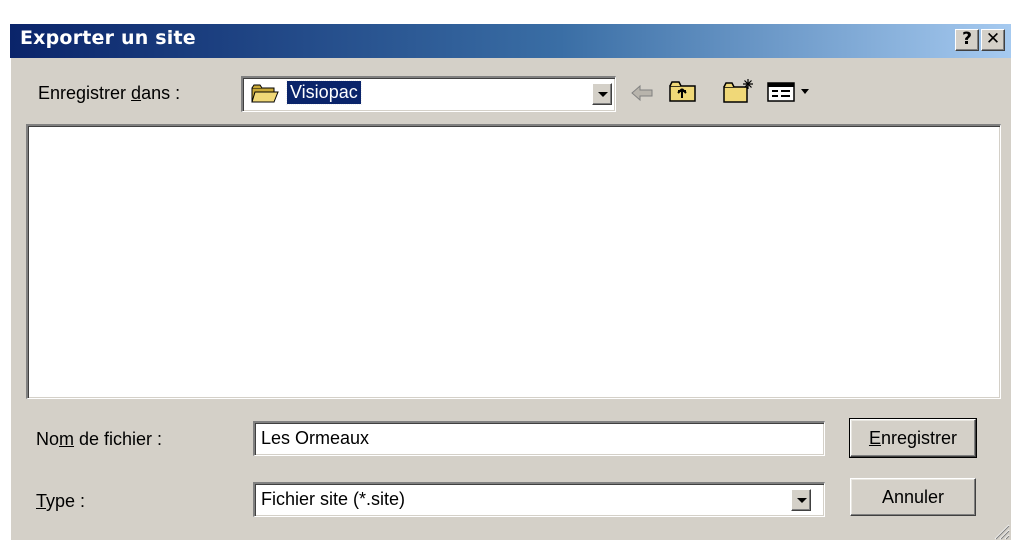 The height and width of the screenshot is (540, 1011). Describe the element at coordinates (109, 93) in the screenshot. I see `save-in-label: Enregistrer dans :` at that location.